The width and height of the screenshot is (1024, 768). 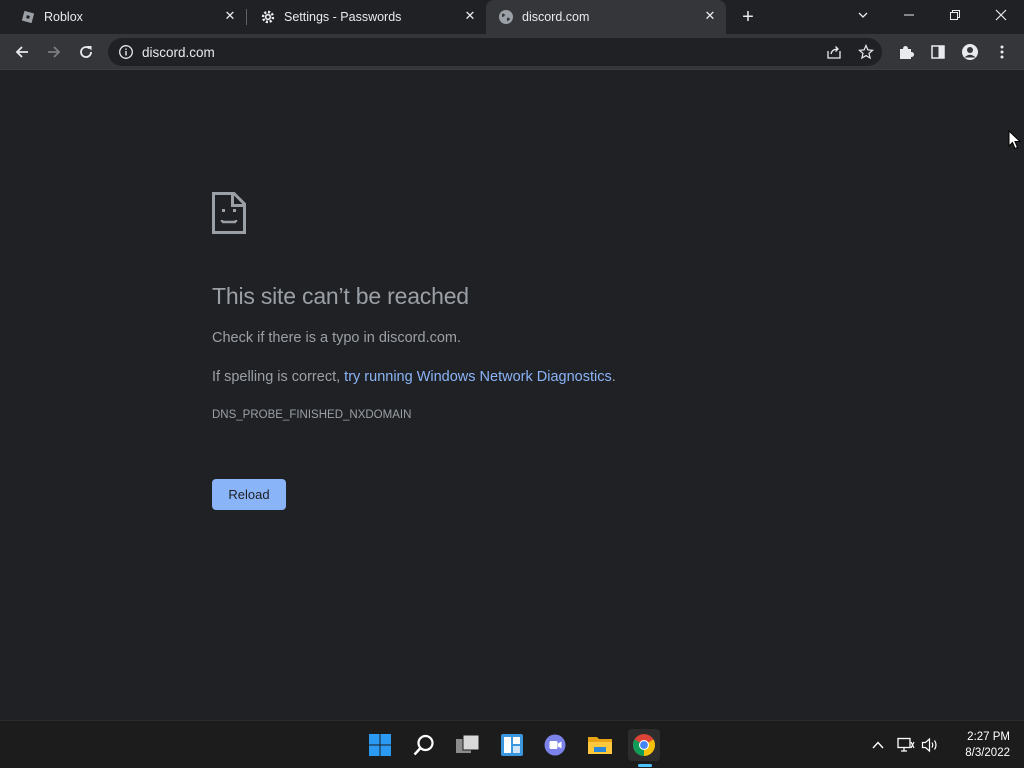 I want to click on gear-icon, so click(x=268, y=17).